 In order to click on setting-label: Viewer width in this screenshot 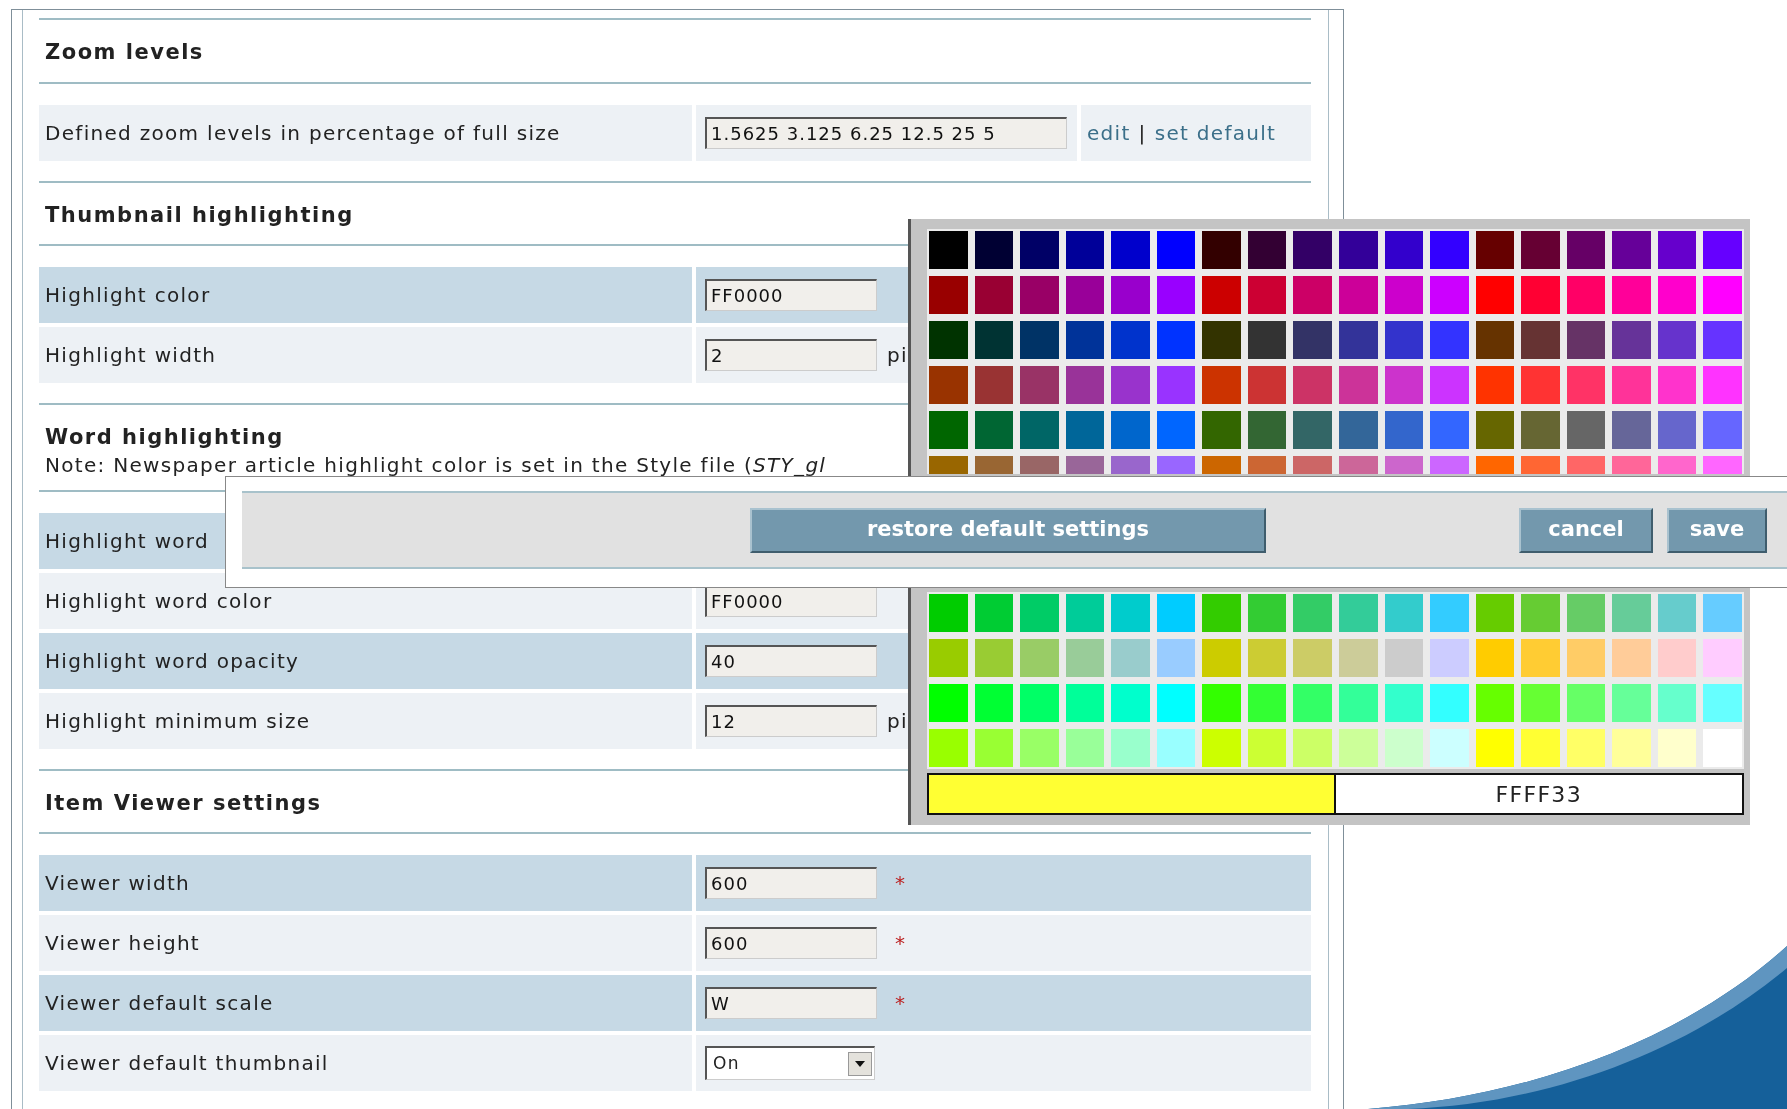, I will do `click(365, 883)`.